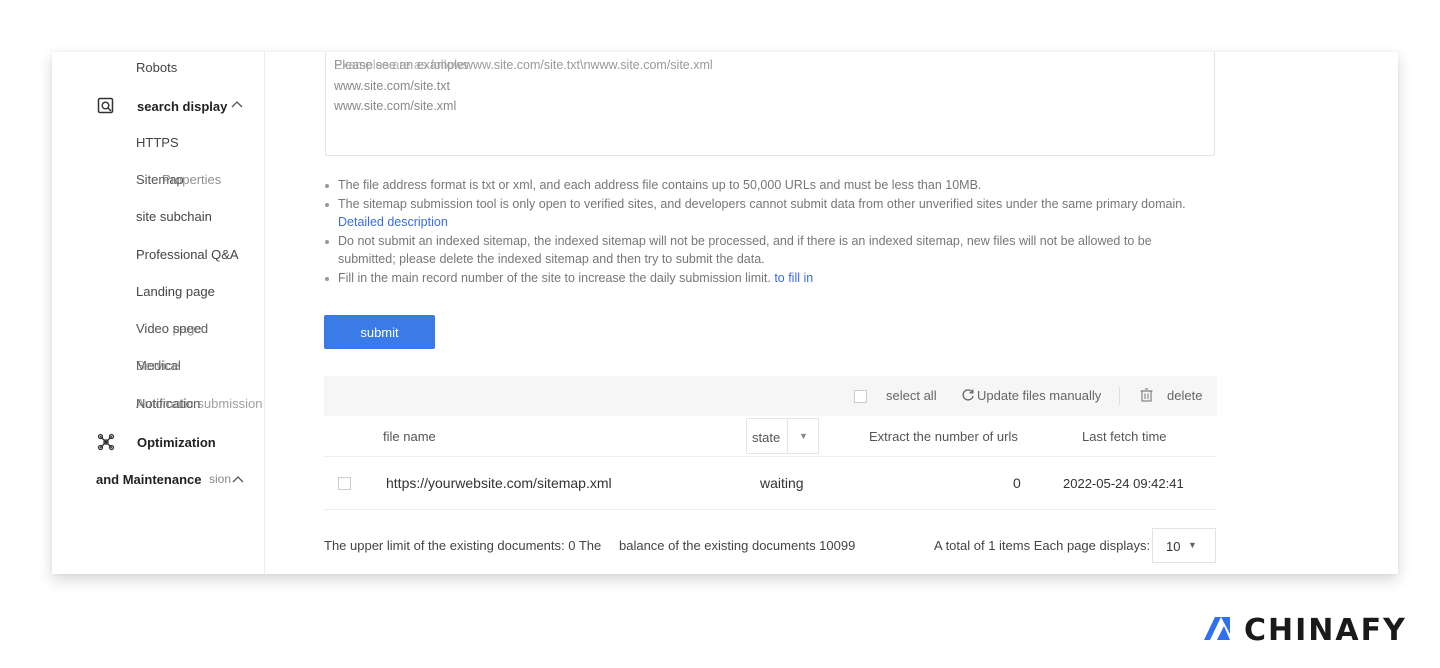 Image resolution: width=1440 pixels, height=668 pixels. I want to click on brand-logo: CHINAFY, so click(1304, 630).